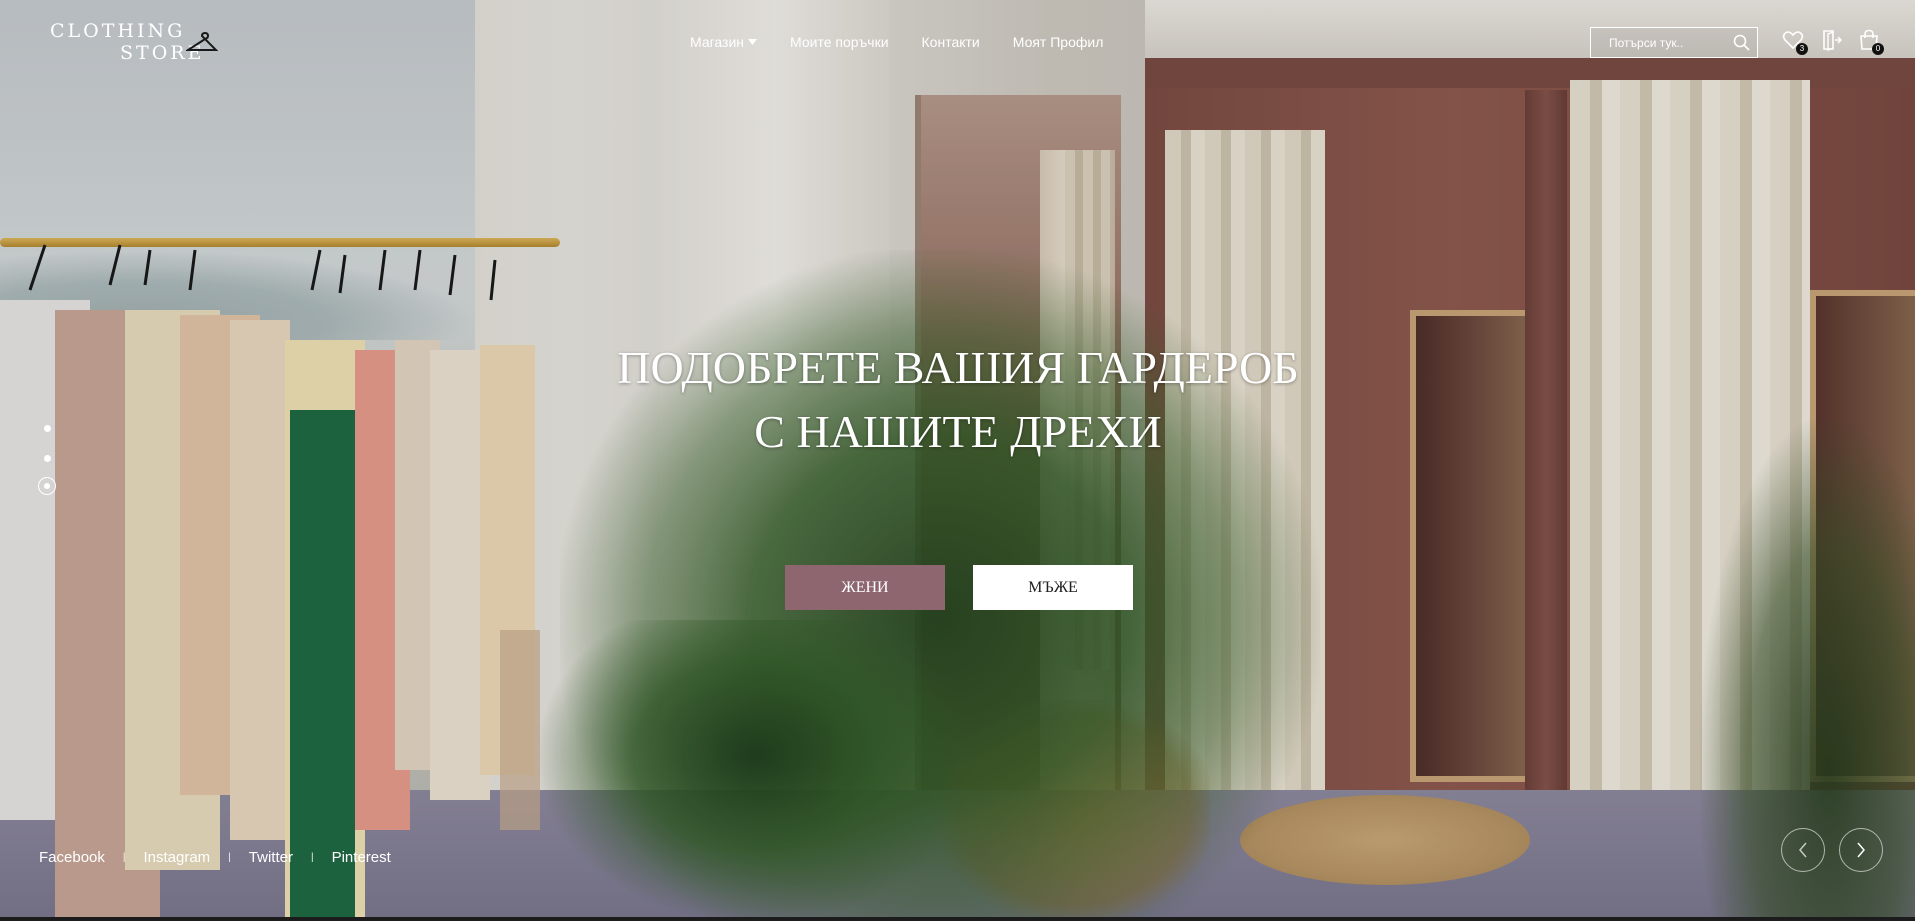  I want to click on door-exit-icon, so click(1832, 41).